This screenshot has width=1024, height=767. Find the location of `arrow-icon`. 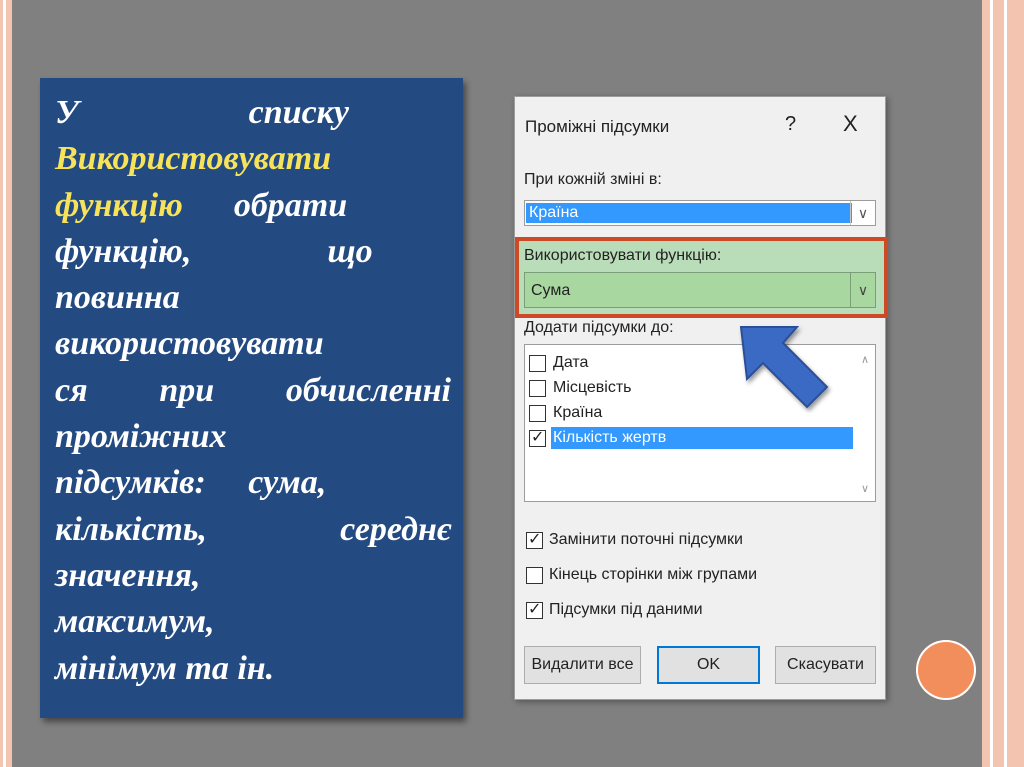

arrow-icon is located at coordinates (784, 367).